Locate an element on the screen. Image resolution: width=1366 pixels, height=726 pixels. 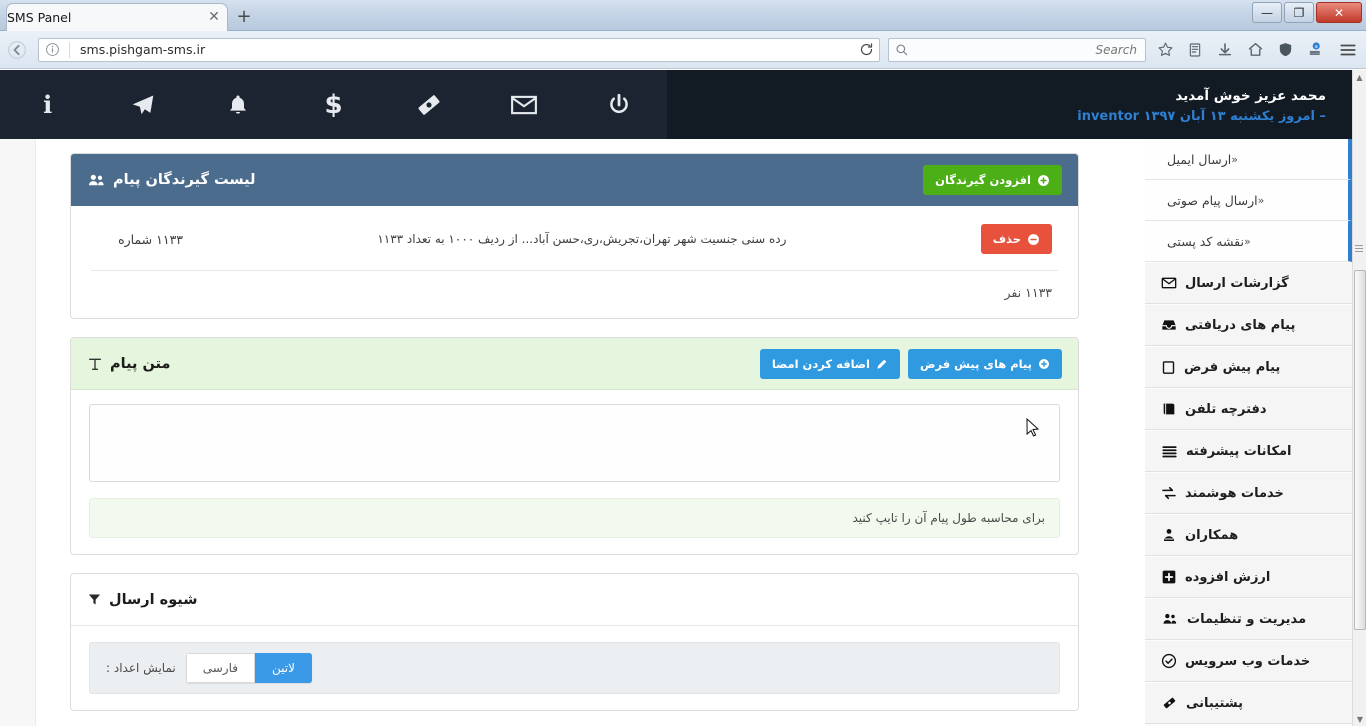
message-panel-title-wrap: متن پیام is located at coordinates (128, 364).